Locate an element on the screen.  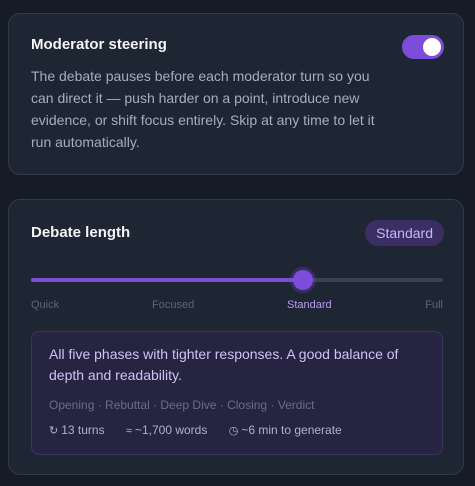
stat-turns-text: 13 turns is located at coordinates (83, 430).